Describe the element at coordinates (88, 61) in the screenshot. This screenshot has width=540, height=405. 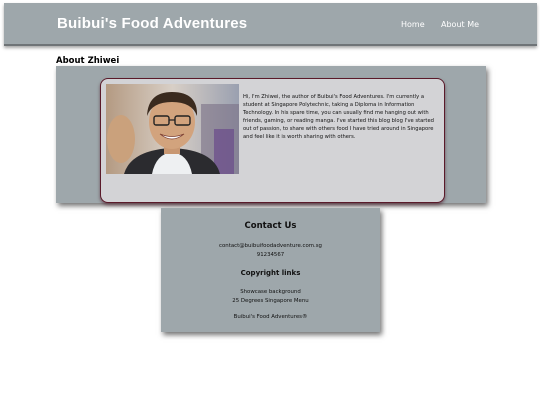
I see `about-heading: About Zhiwei` at that location.